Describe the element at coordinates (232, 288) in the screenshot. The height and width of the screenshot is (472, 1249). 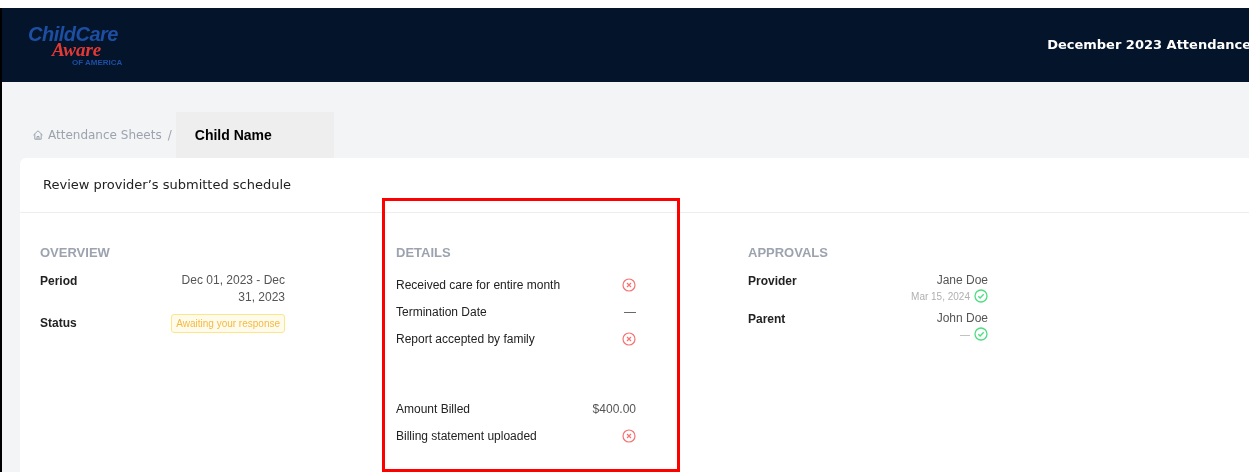
I see `field-value: Dec 01, 2023 - Dec 31, 2023` at that location.